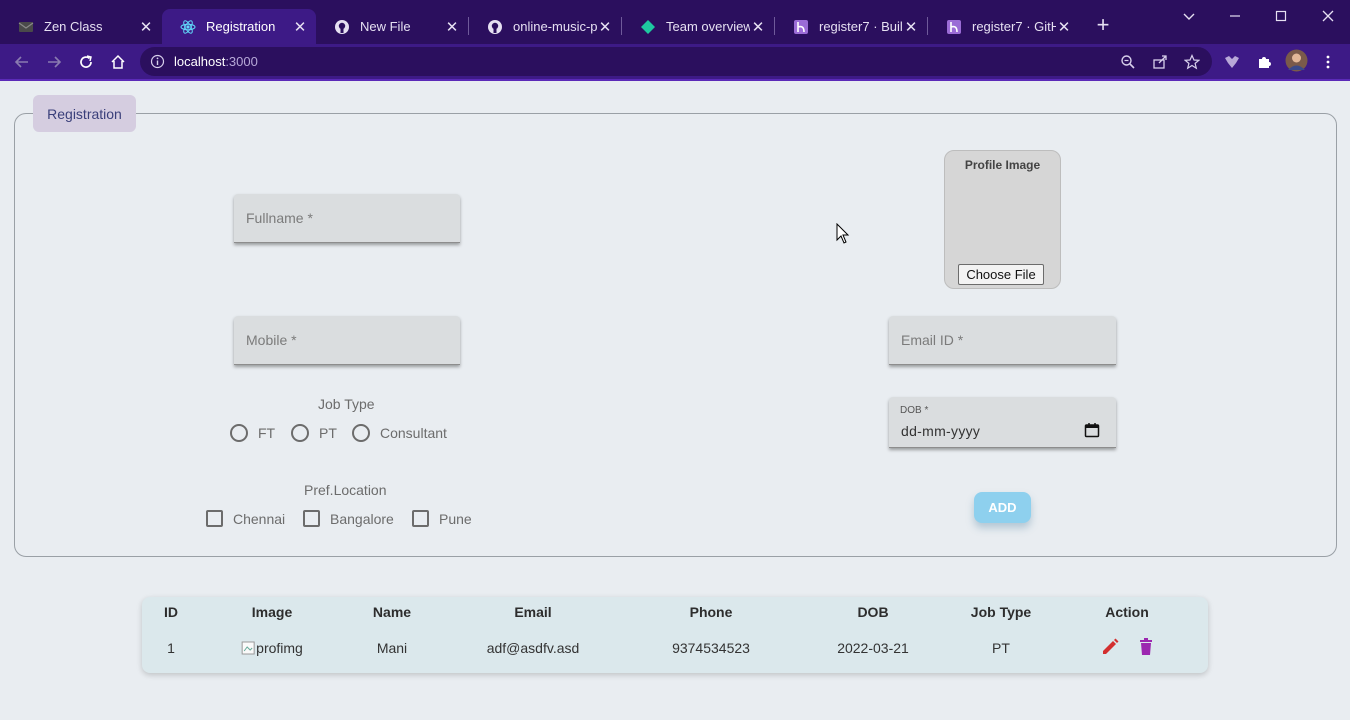 The height and width of the screenshot is (720, 1350). I want to click on mail-icon, so click(26, 27).